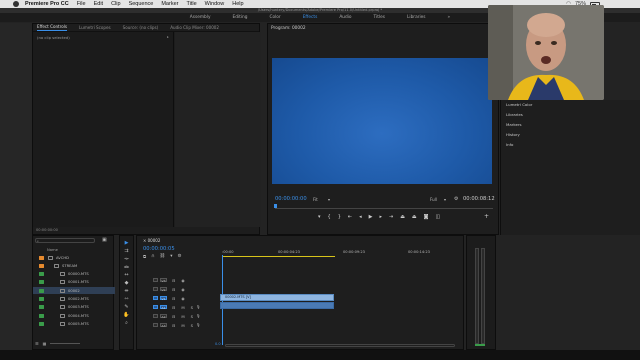 The height and width of the screenshot is (360, 640). I want to click on video-clip: 00002.MTS [V], so click(277, 297).